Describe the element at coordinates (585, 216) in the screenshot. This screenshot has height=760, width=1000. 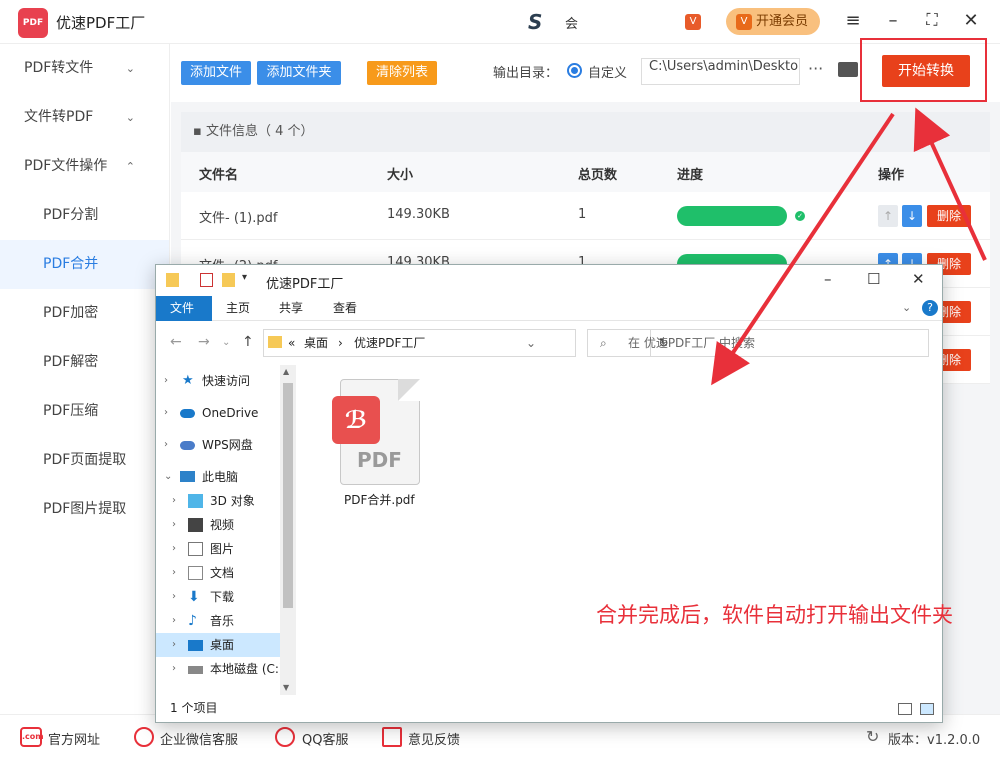
I see `table-row: 文件- (1).pdf 149.30KB 1 ✓ ↑ ↓ 删除` at that location.